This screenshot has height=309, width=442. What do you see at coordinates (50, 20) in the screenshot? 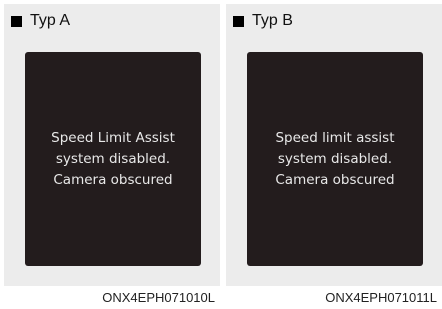
I see `panel-label: Typ A` at bounding box center [50, 20].